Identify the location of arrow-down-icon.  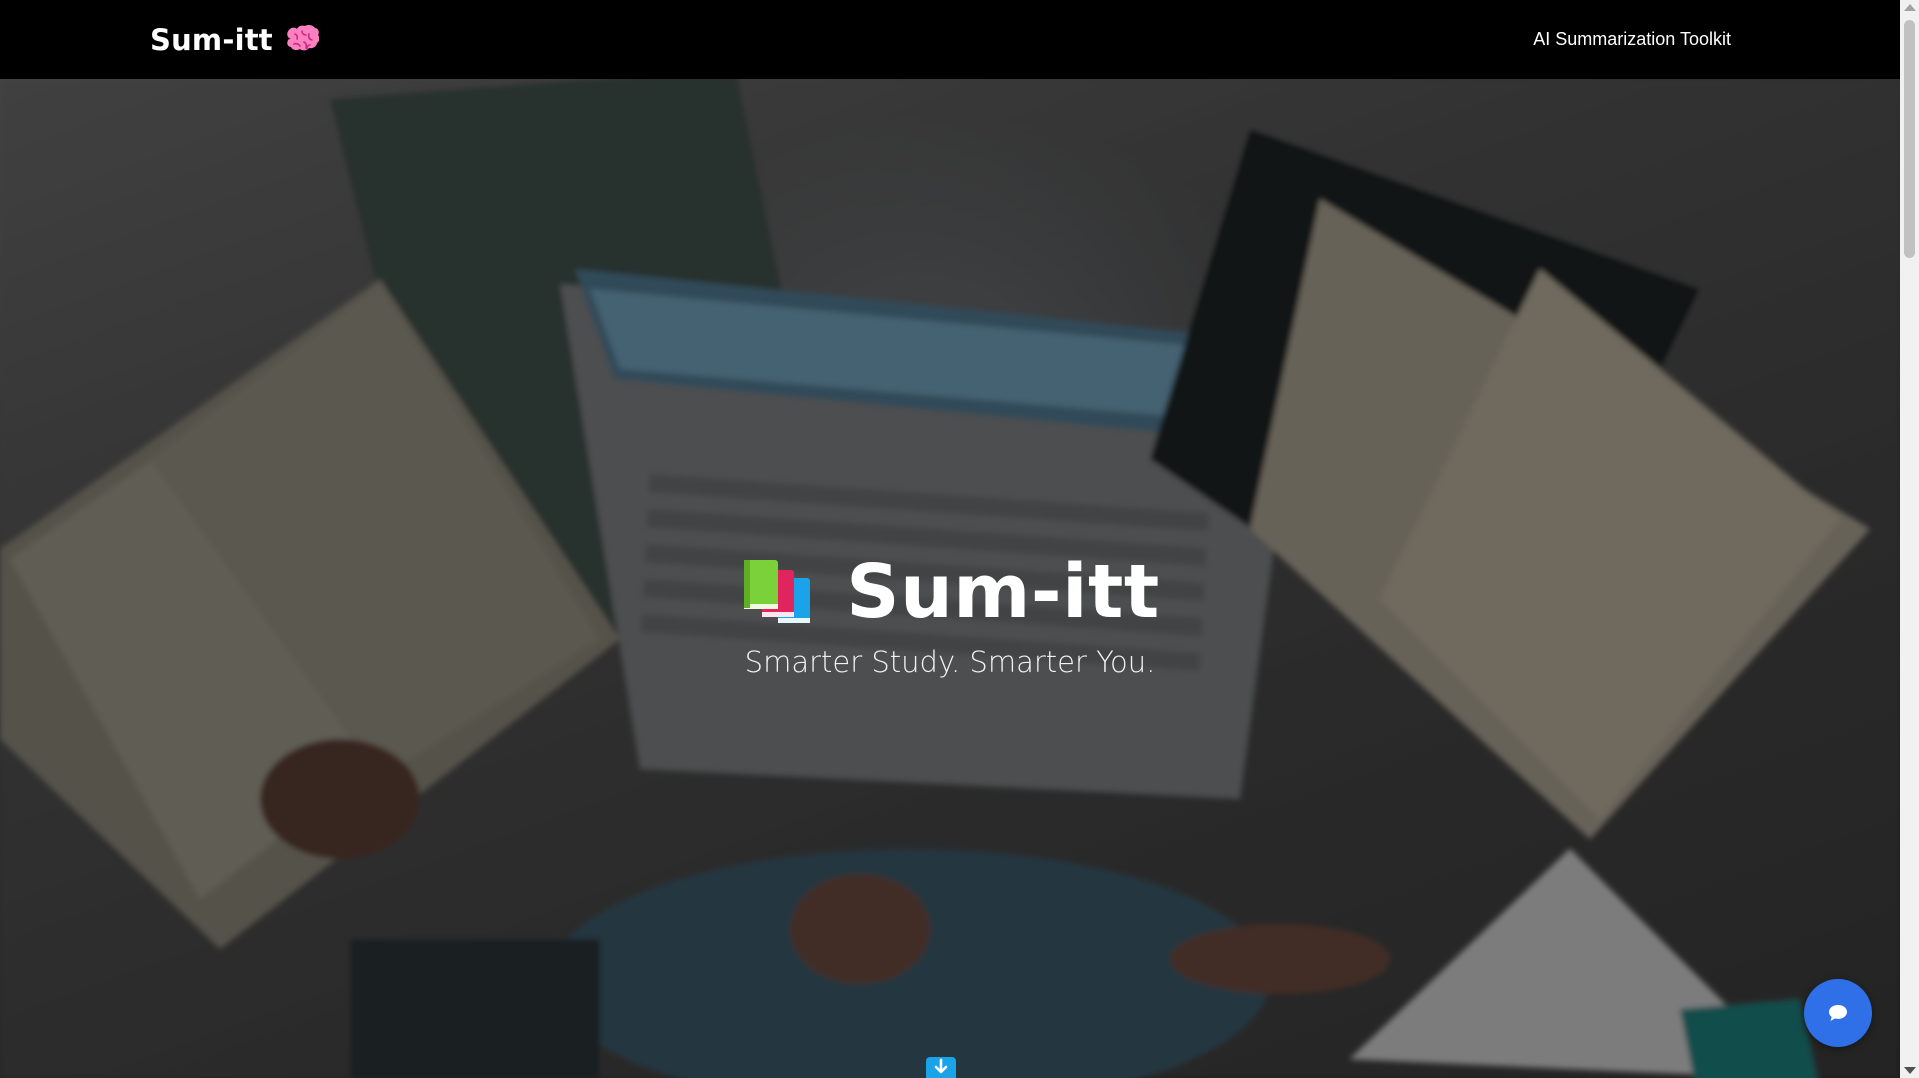
(941, 1066).